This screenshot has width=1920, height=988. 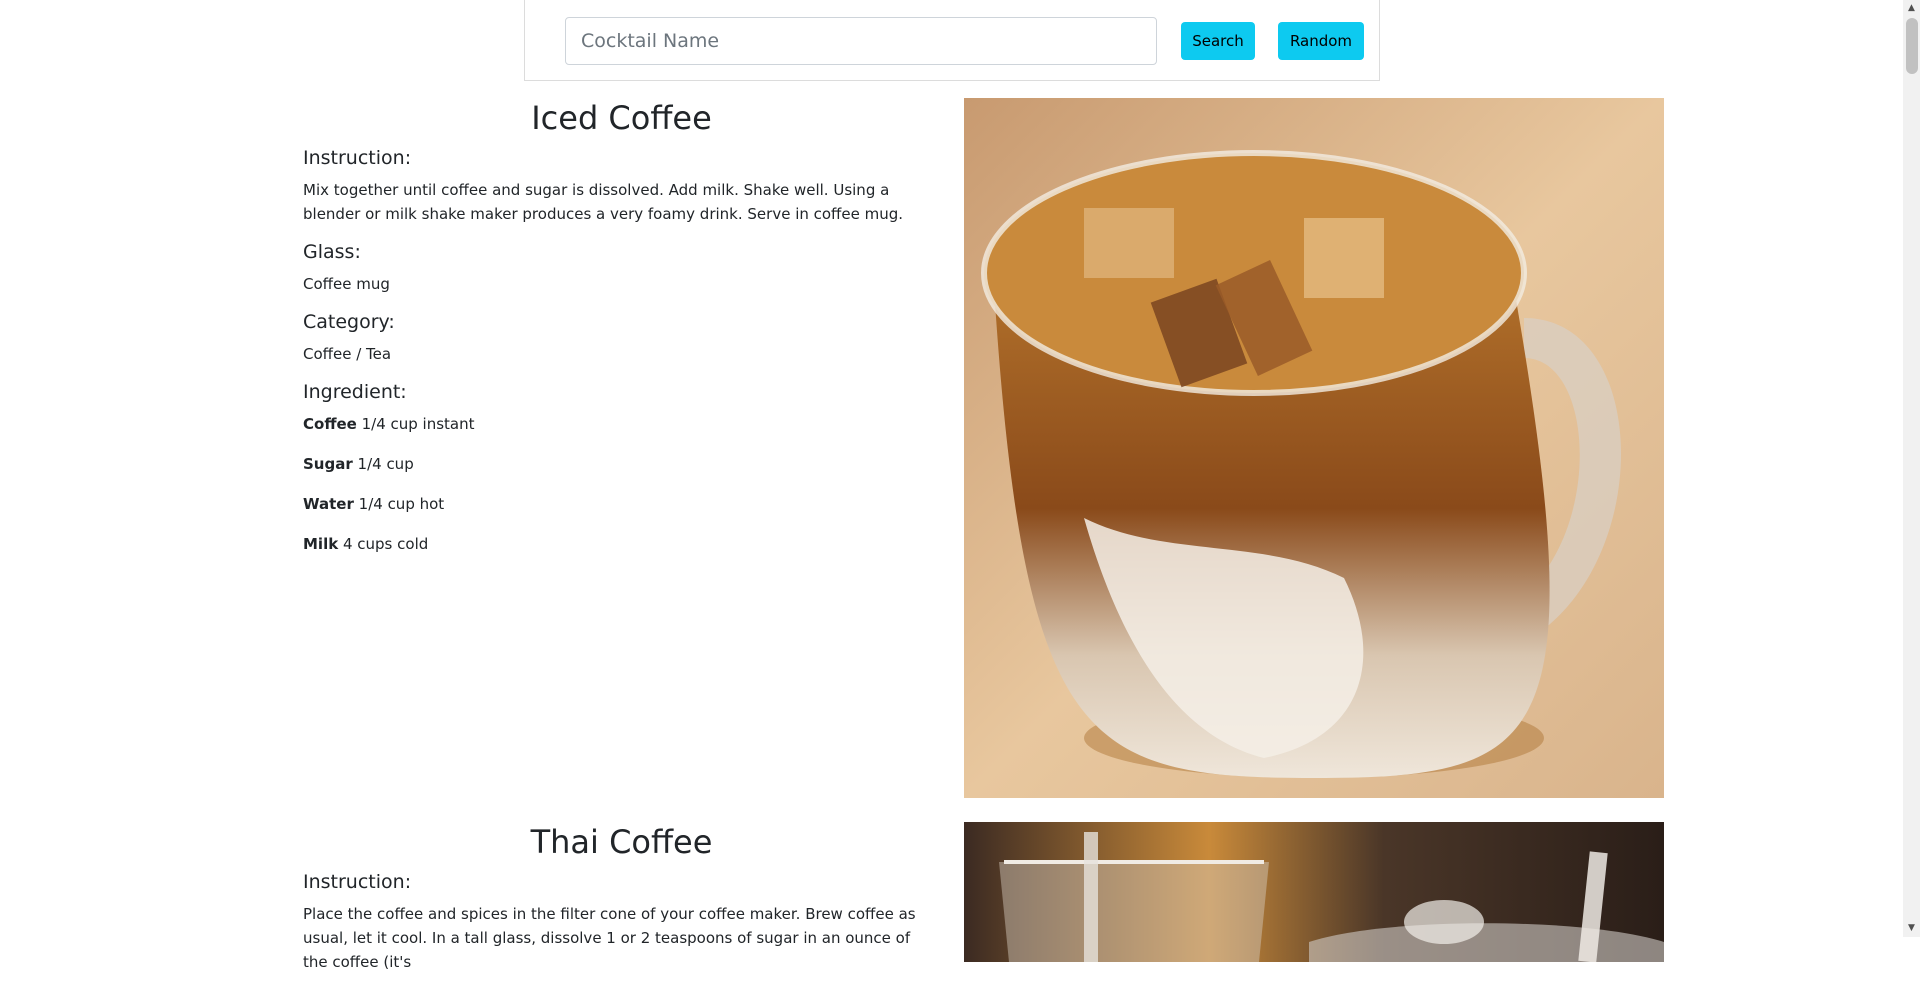 What do you see at coordinates (618, 544) in the screenshot?
I see `ingredient-item: Milk 4 cups cold` at bounding box center [618, 544].